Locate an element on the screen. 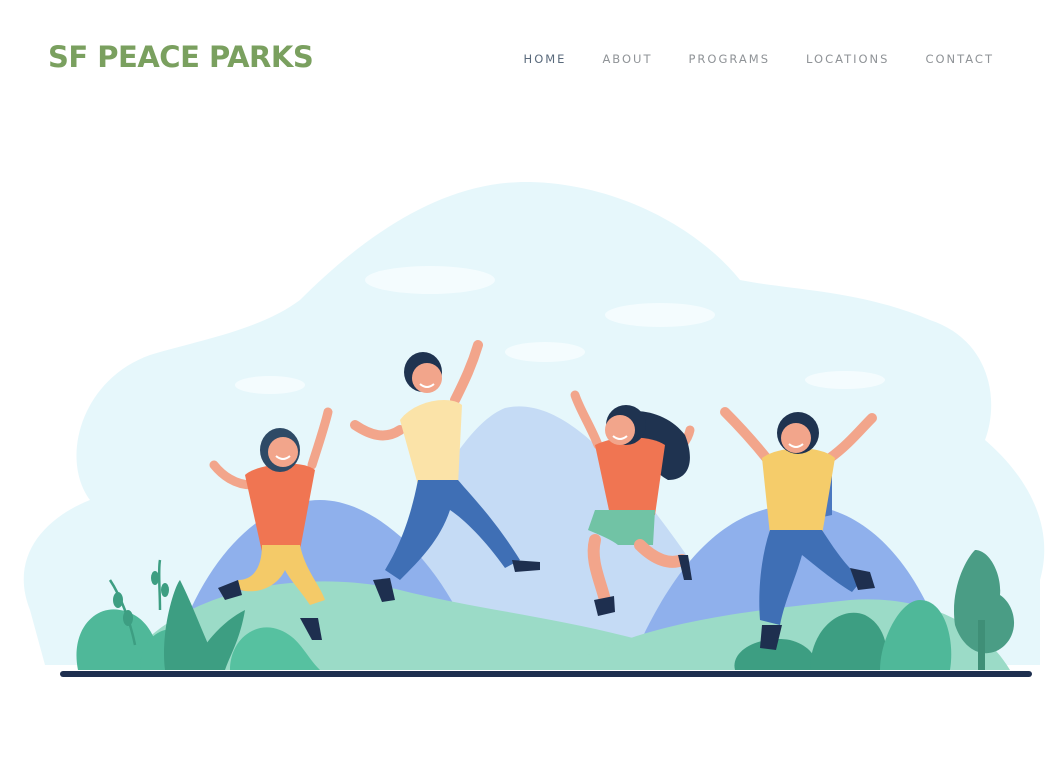 Image resolution: width=1057 pixels, height=770 pixels. nav-about: ABOUT is located at coordinates (627, 59).